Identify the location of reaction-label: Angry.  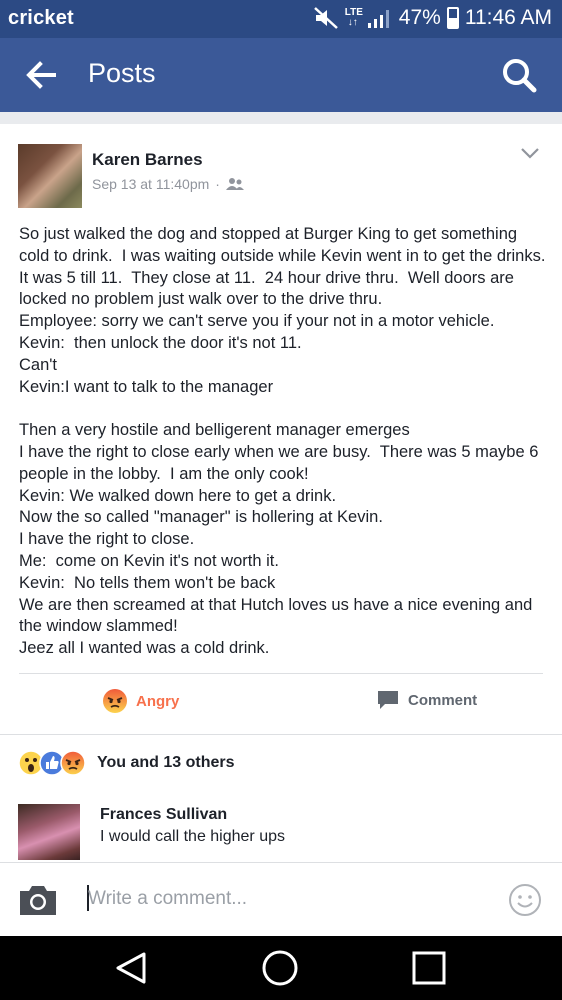
(158, 701).